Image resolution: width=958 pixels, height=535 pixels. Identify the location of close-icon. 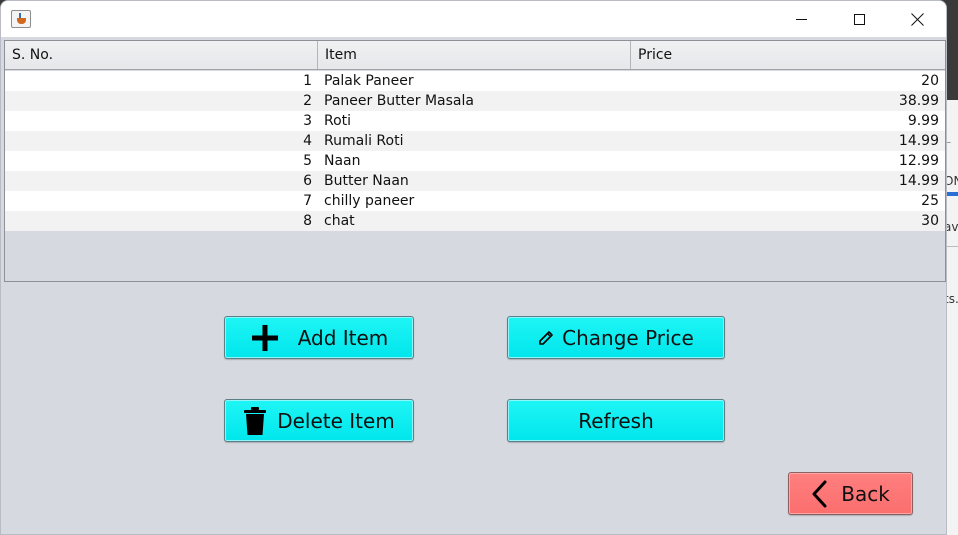
(917, 19).